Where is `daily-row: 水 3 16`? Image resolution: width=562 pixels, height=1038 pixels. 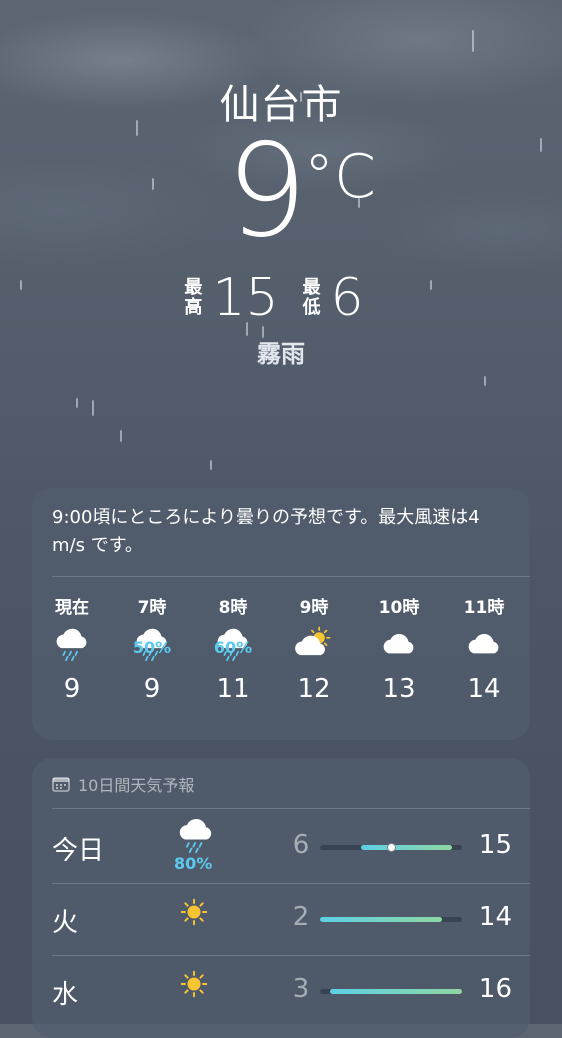
daily-row: 水 3 16 is located at coordinates (281, 991).